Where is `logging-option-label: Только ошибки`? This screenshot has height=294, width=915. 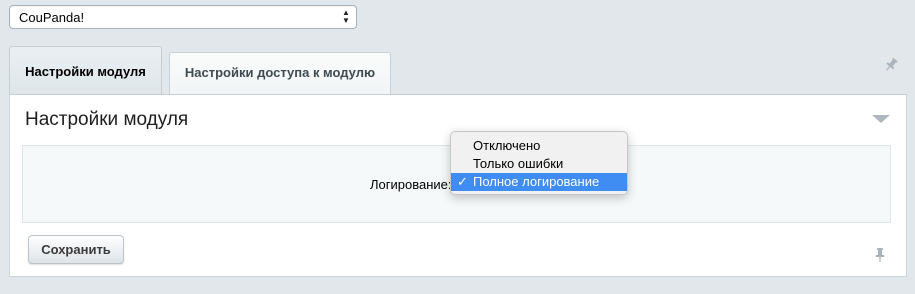
logging-option-label: Только ошибки is located at coordinates (518, 163).